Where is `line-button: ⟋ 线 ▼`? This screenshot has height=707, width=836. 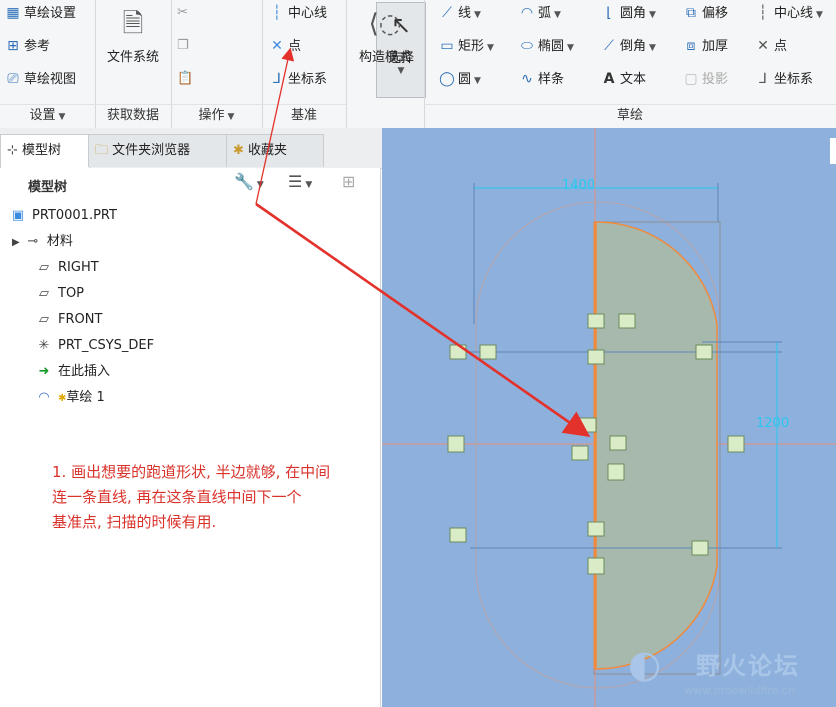 line-button: ⟋ 线 ▼ is located at coordinates (459, 13).